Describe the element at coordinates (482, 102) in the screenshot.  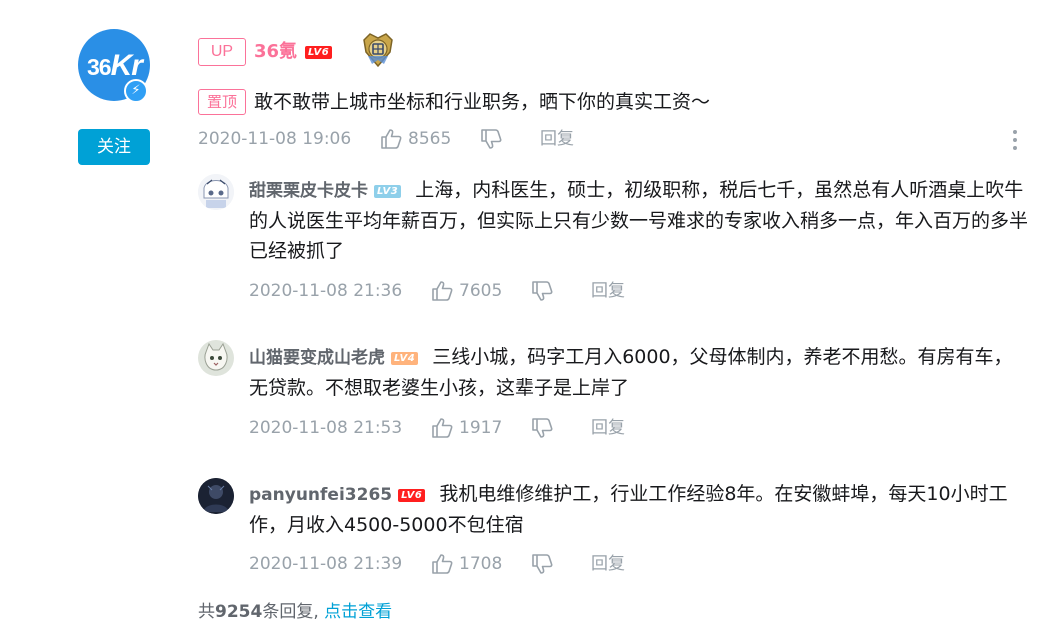
I see `main-comment-text: 敢不敢带上城市坐标和行业职务，晒下你的真实工资～` at that location.